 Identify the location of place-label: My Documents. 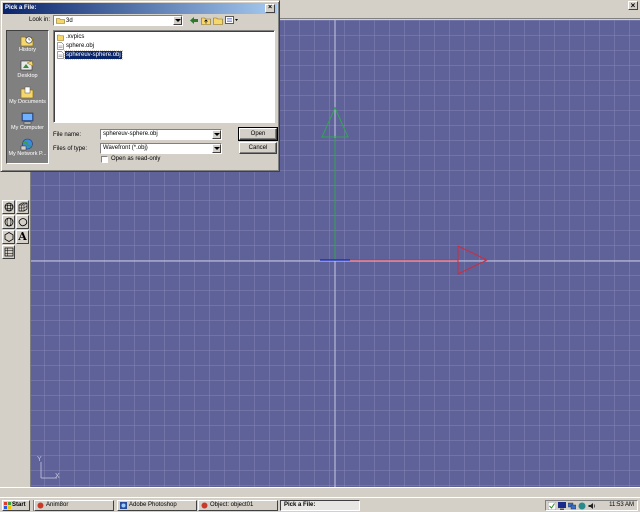
(27, 102).